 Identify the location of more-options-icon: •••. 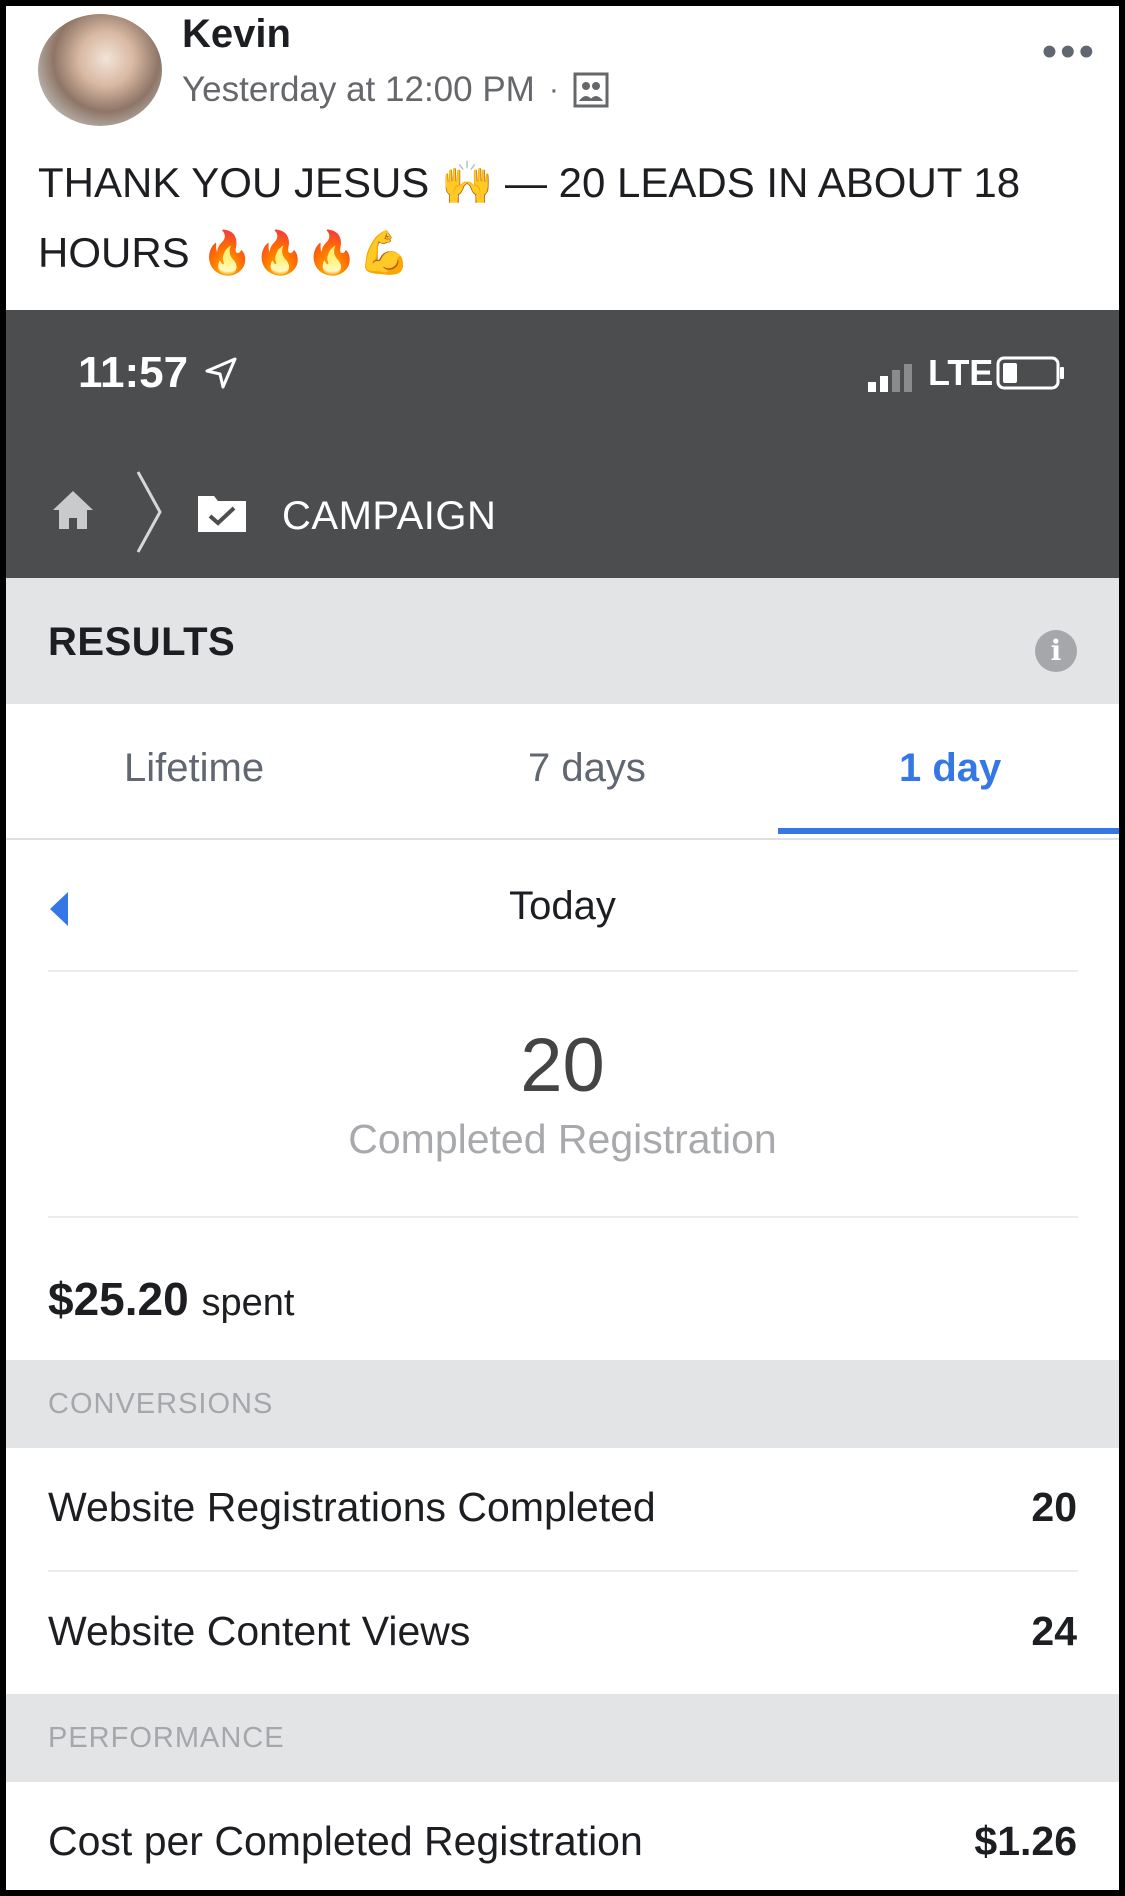
(1069, 52).